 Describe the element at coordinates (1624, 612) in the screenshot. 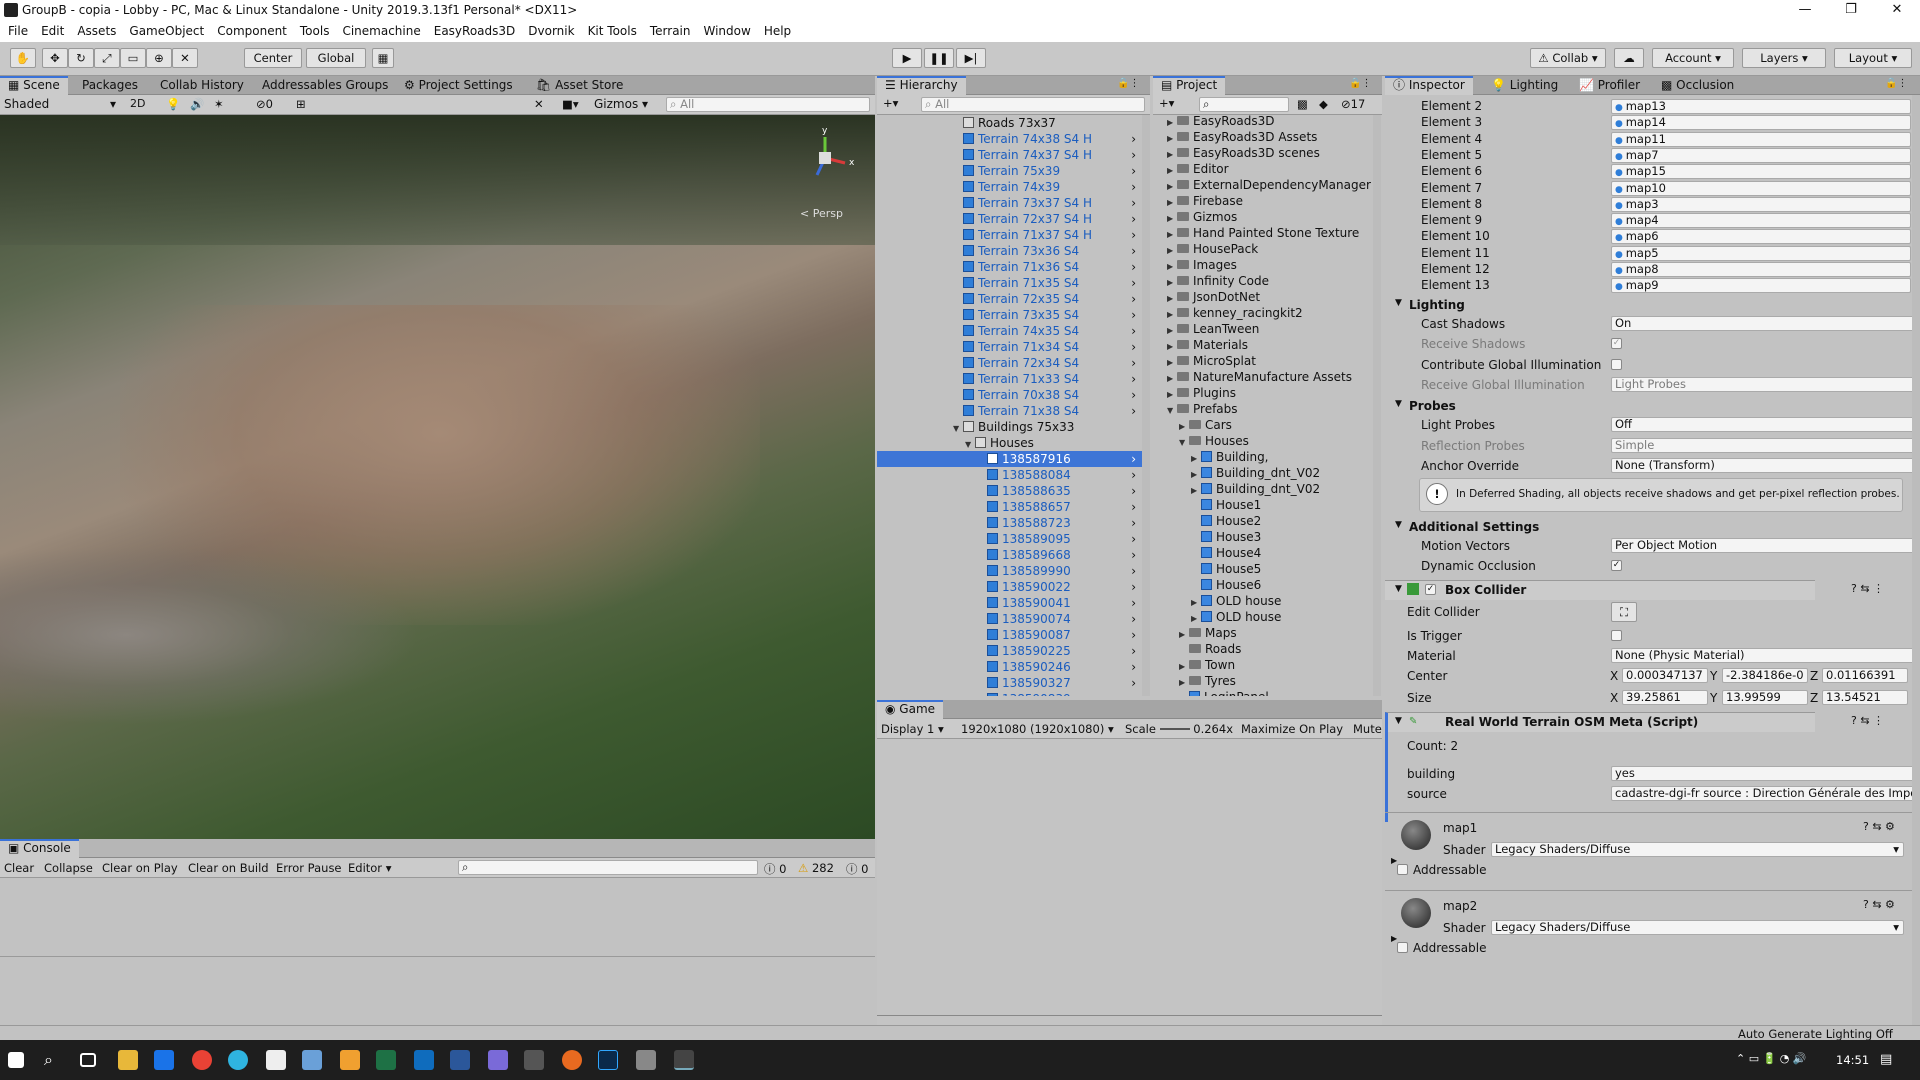

I see `edit-collider-button: ⛶` at that location.